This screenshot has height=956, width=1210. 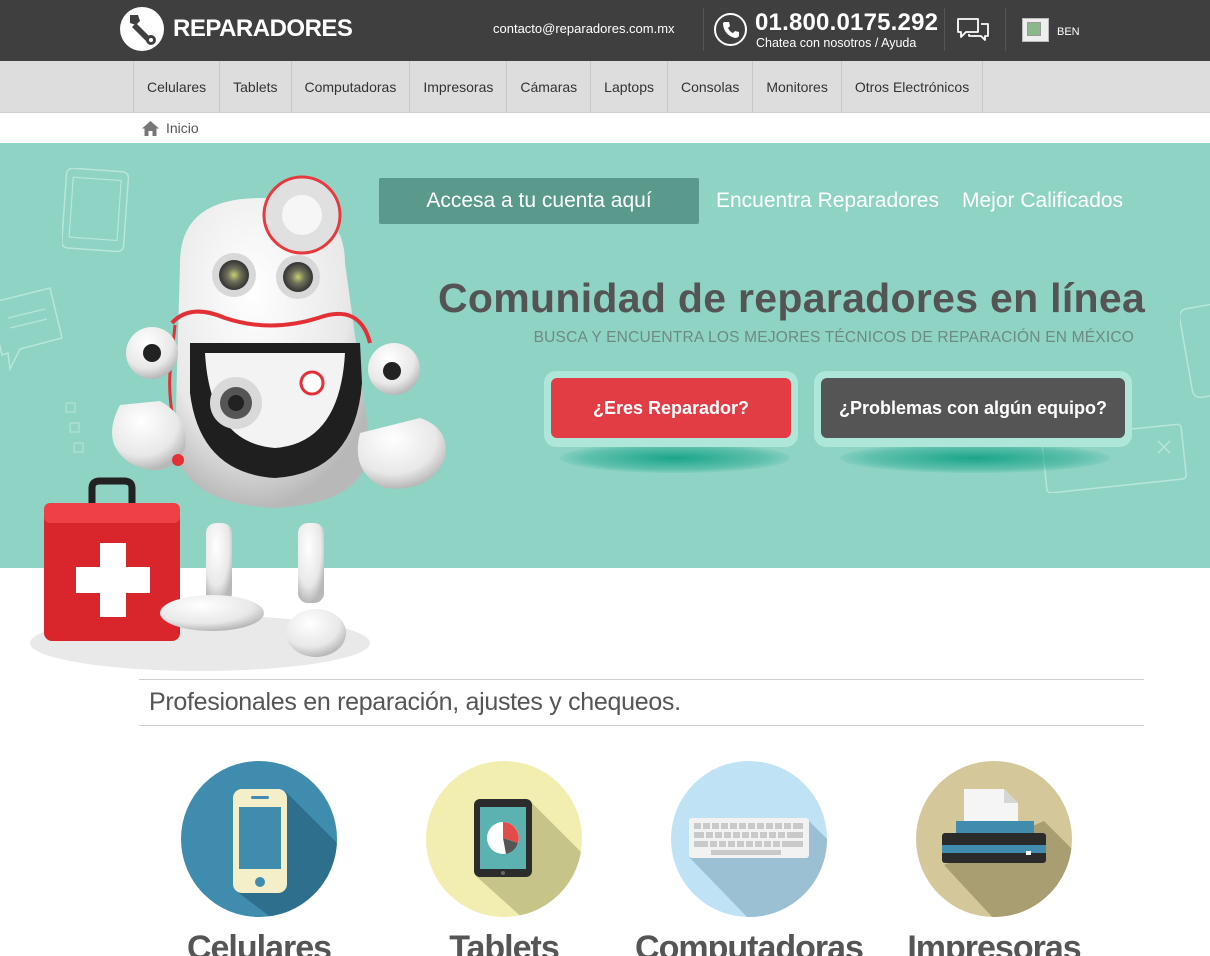 What do you see at coordinates (1035, 30) in the screenshot?
I see `flag-icon` at bounding box center [1035, 30].